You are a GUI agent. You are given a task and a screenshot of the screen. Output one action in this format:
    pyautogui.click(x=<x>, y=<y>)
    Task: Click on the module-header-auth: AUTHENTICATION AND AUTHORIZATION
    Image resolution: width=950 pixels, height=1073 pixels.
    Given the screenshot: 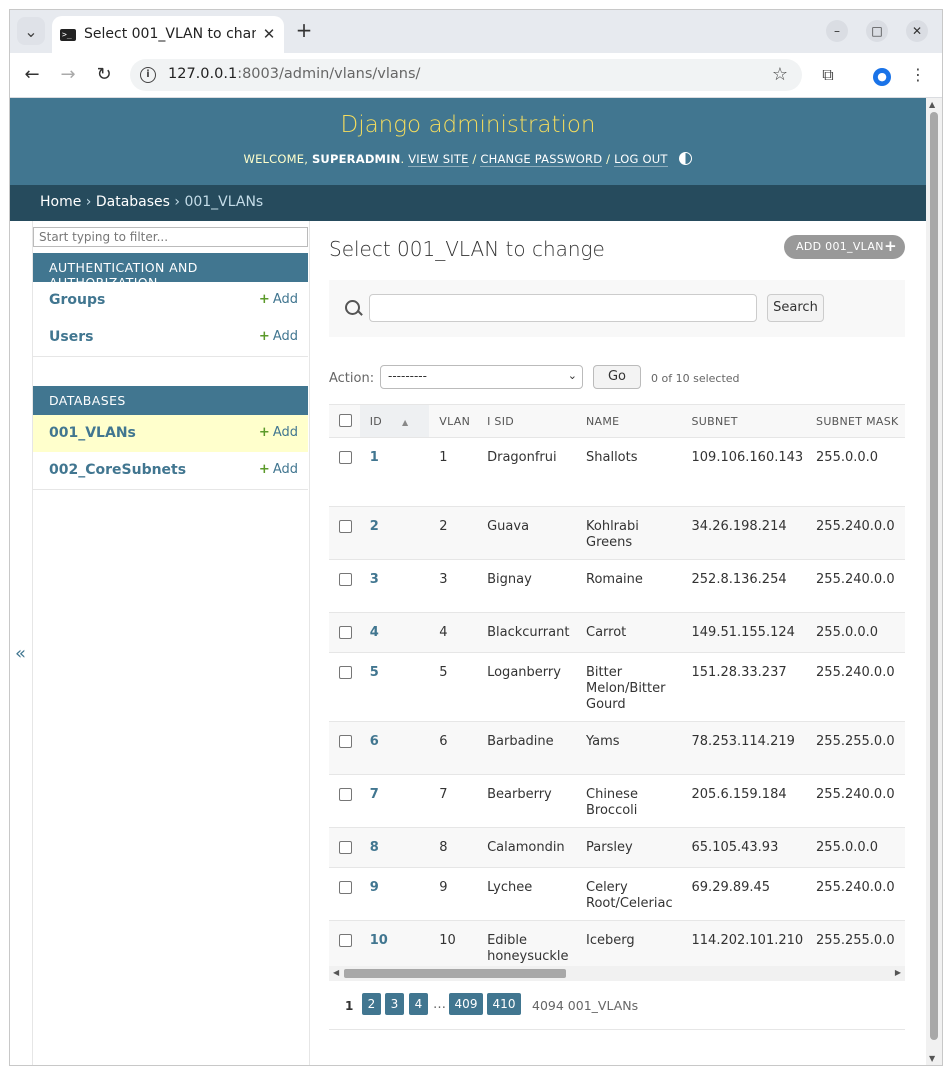 What is the action you would take?
    pyautogui.click(x=170, y=271)
    